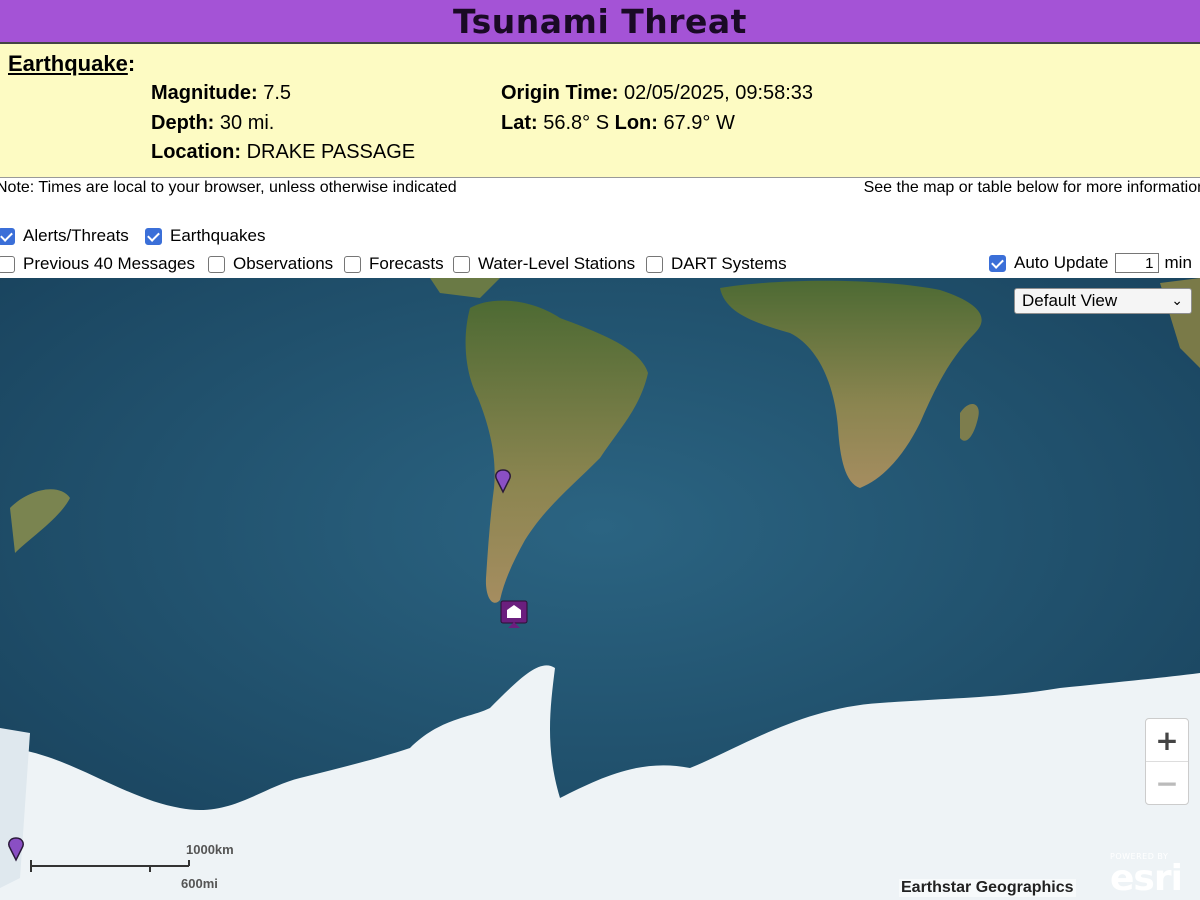  I want to click on observations-label: Observations, so click(283, 263).